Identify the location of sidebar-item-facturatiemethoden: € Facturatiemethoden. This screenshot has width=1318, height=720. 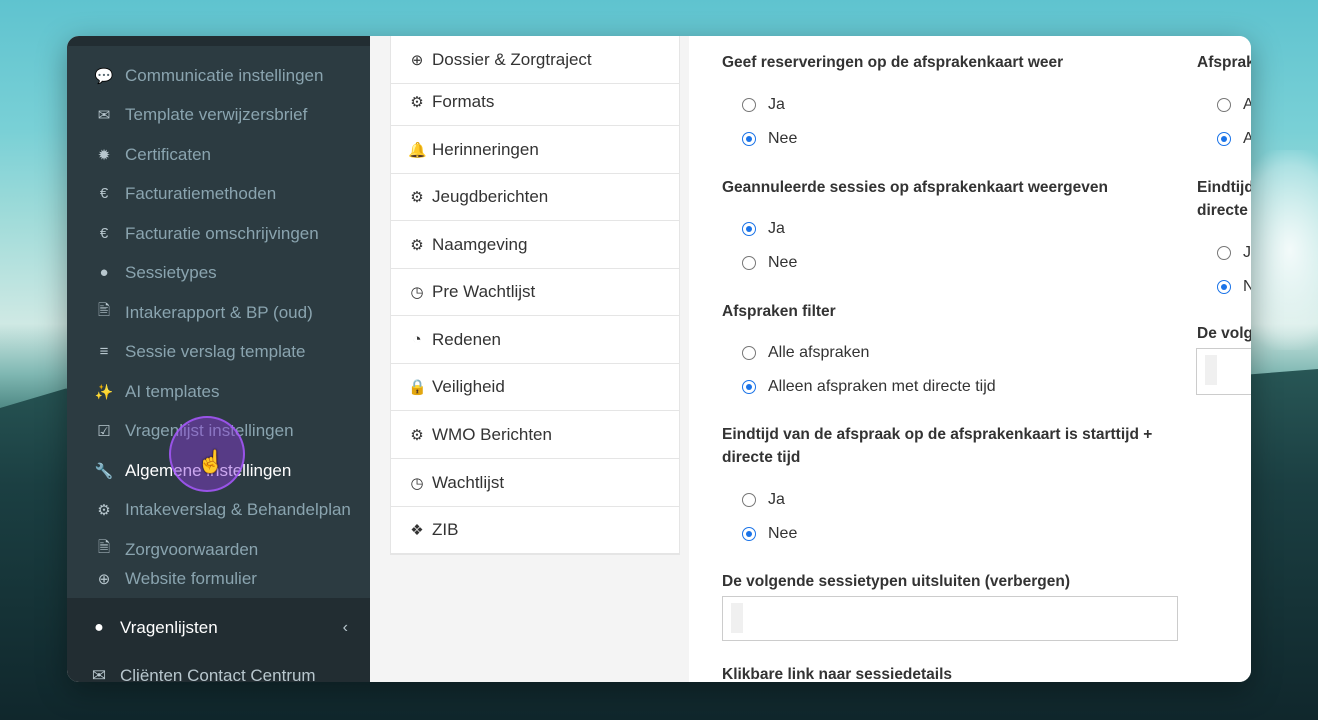
(218, 193).